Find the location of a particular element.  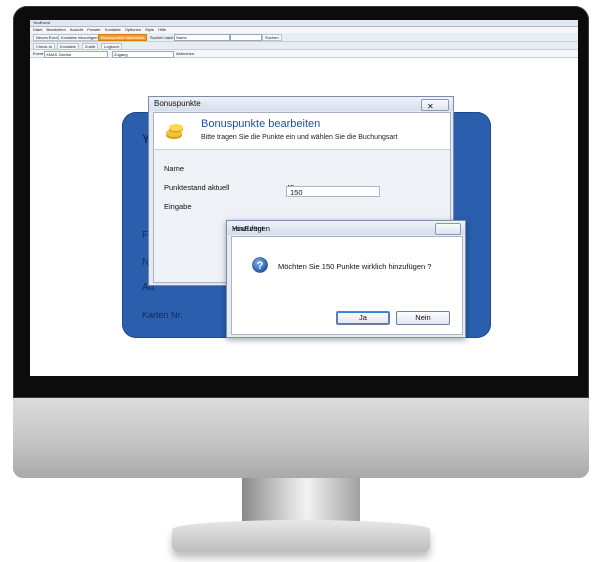

monitor-chin is located at coordinates (301, 438).